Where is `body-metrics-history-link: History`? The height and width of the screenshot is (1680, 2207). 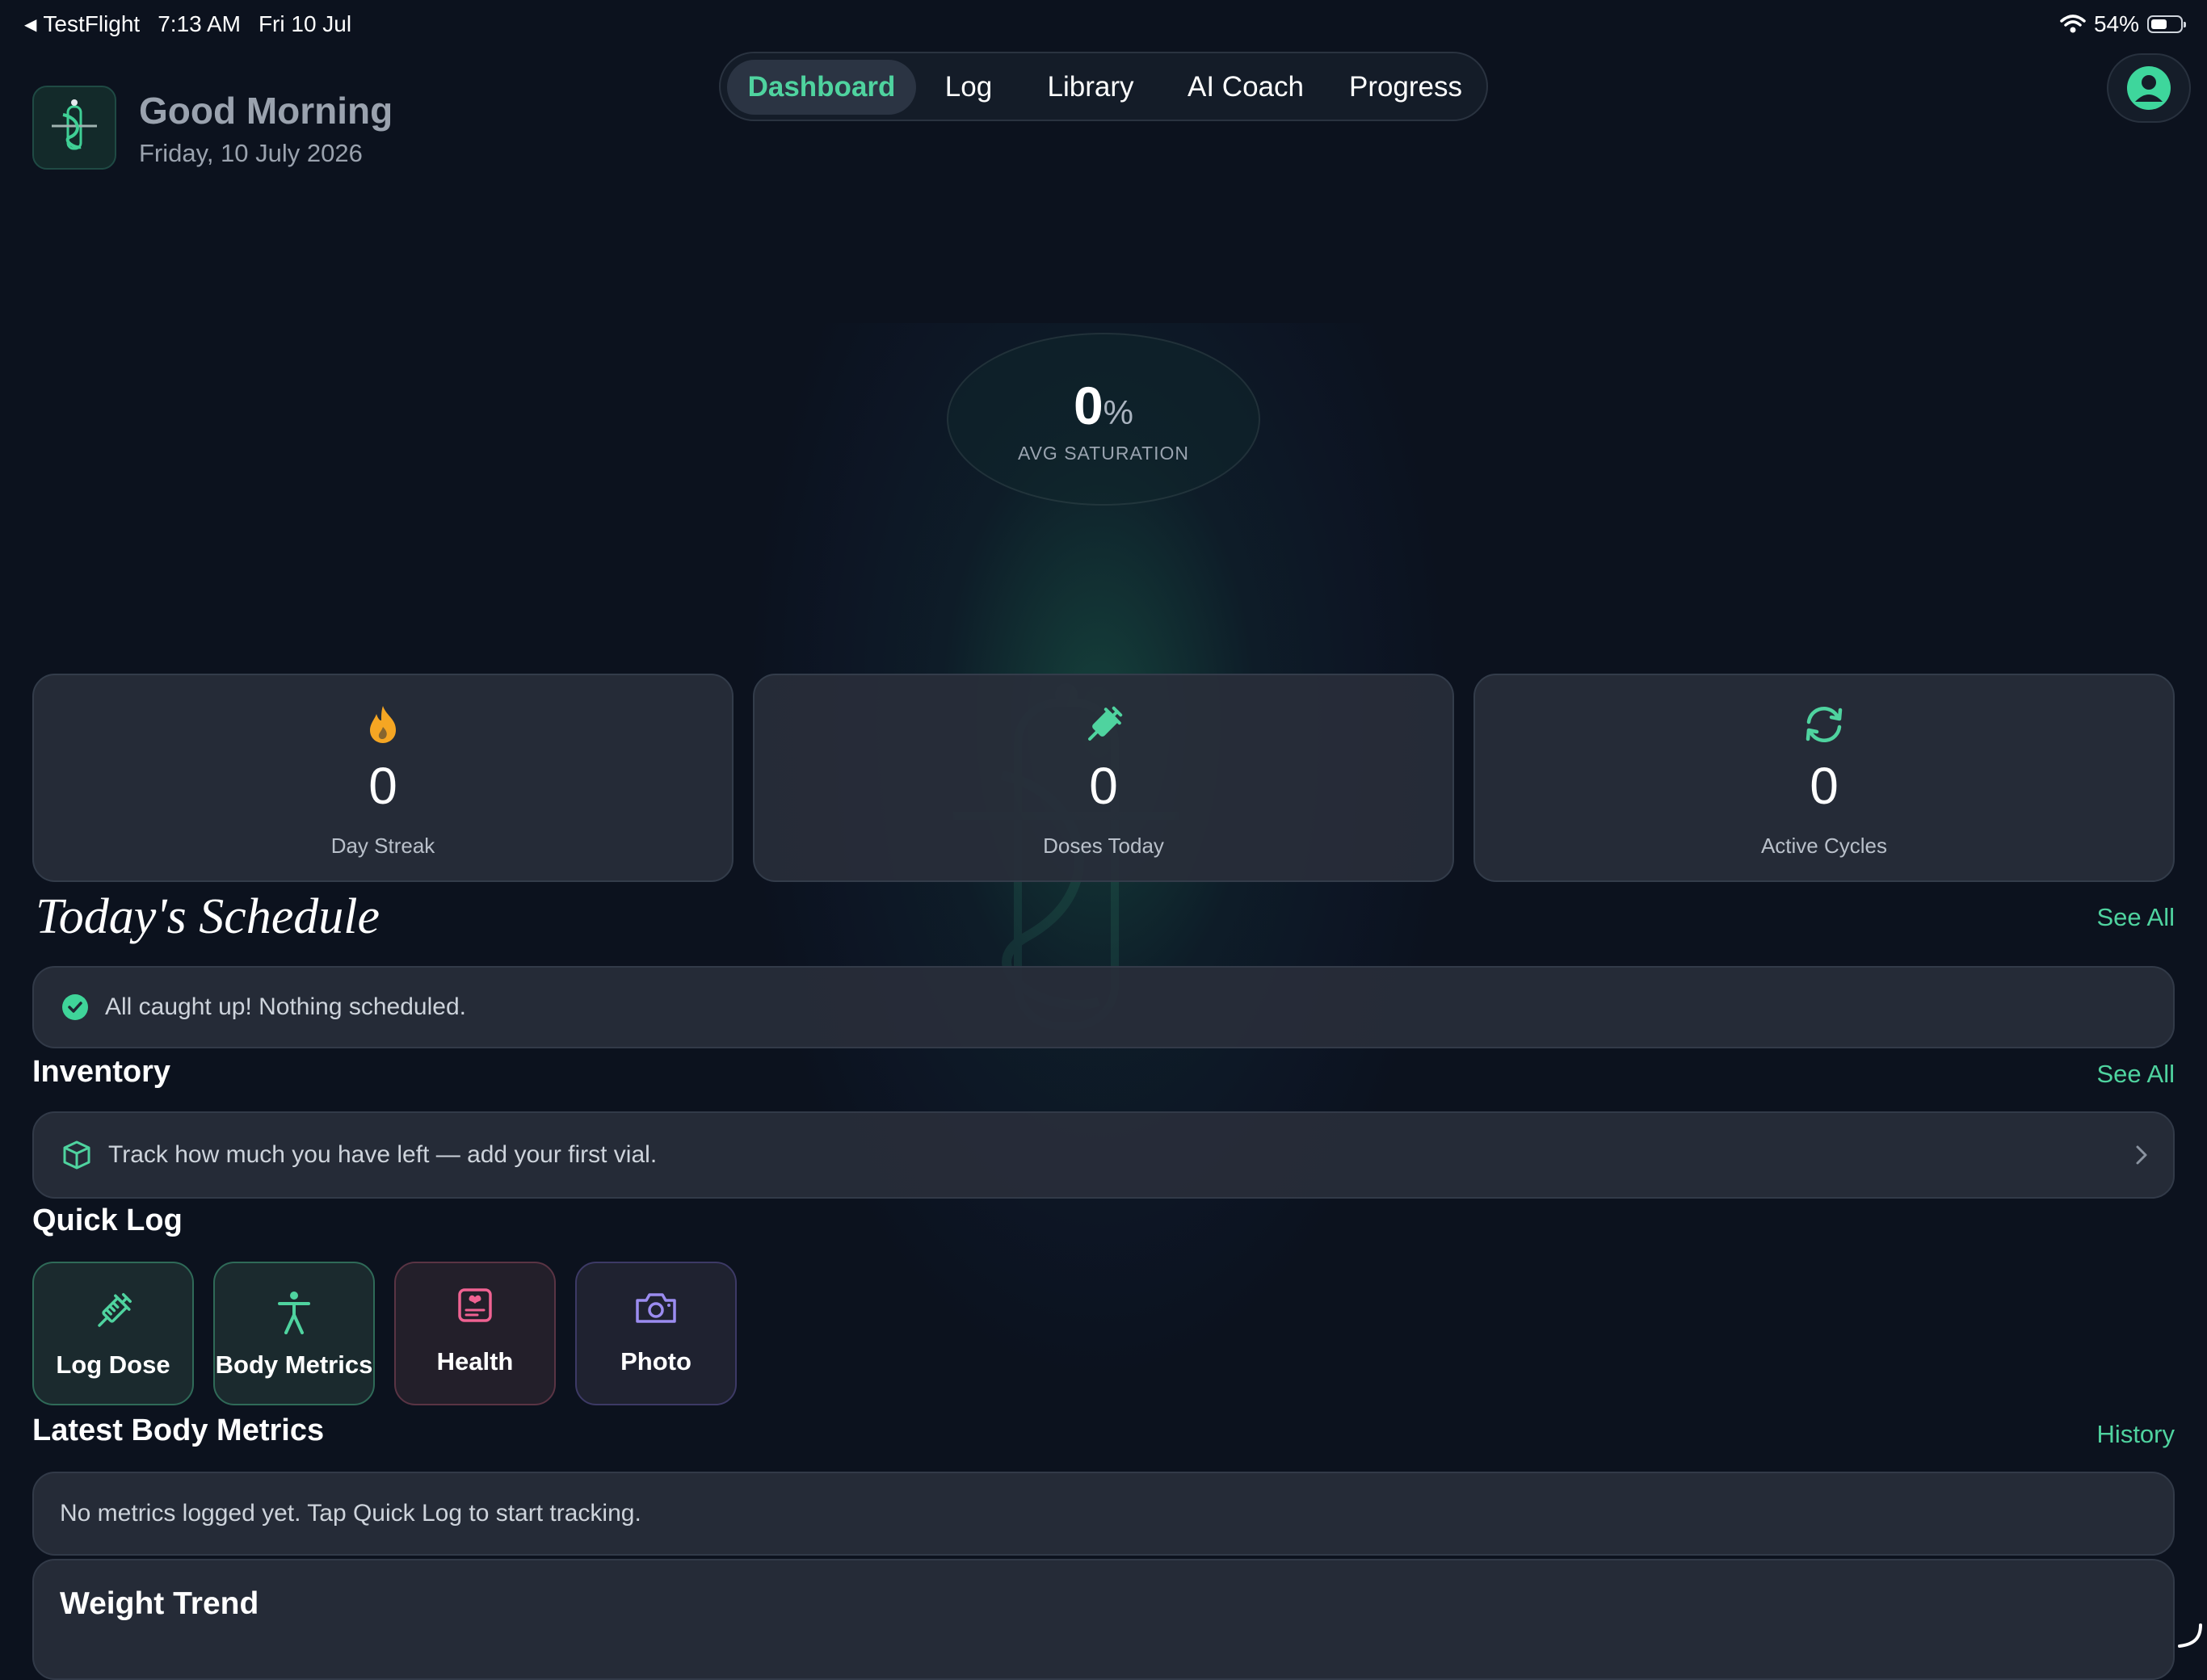
body-metrics-history-link: History is located at coordinates (2136, 1434).